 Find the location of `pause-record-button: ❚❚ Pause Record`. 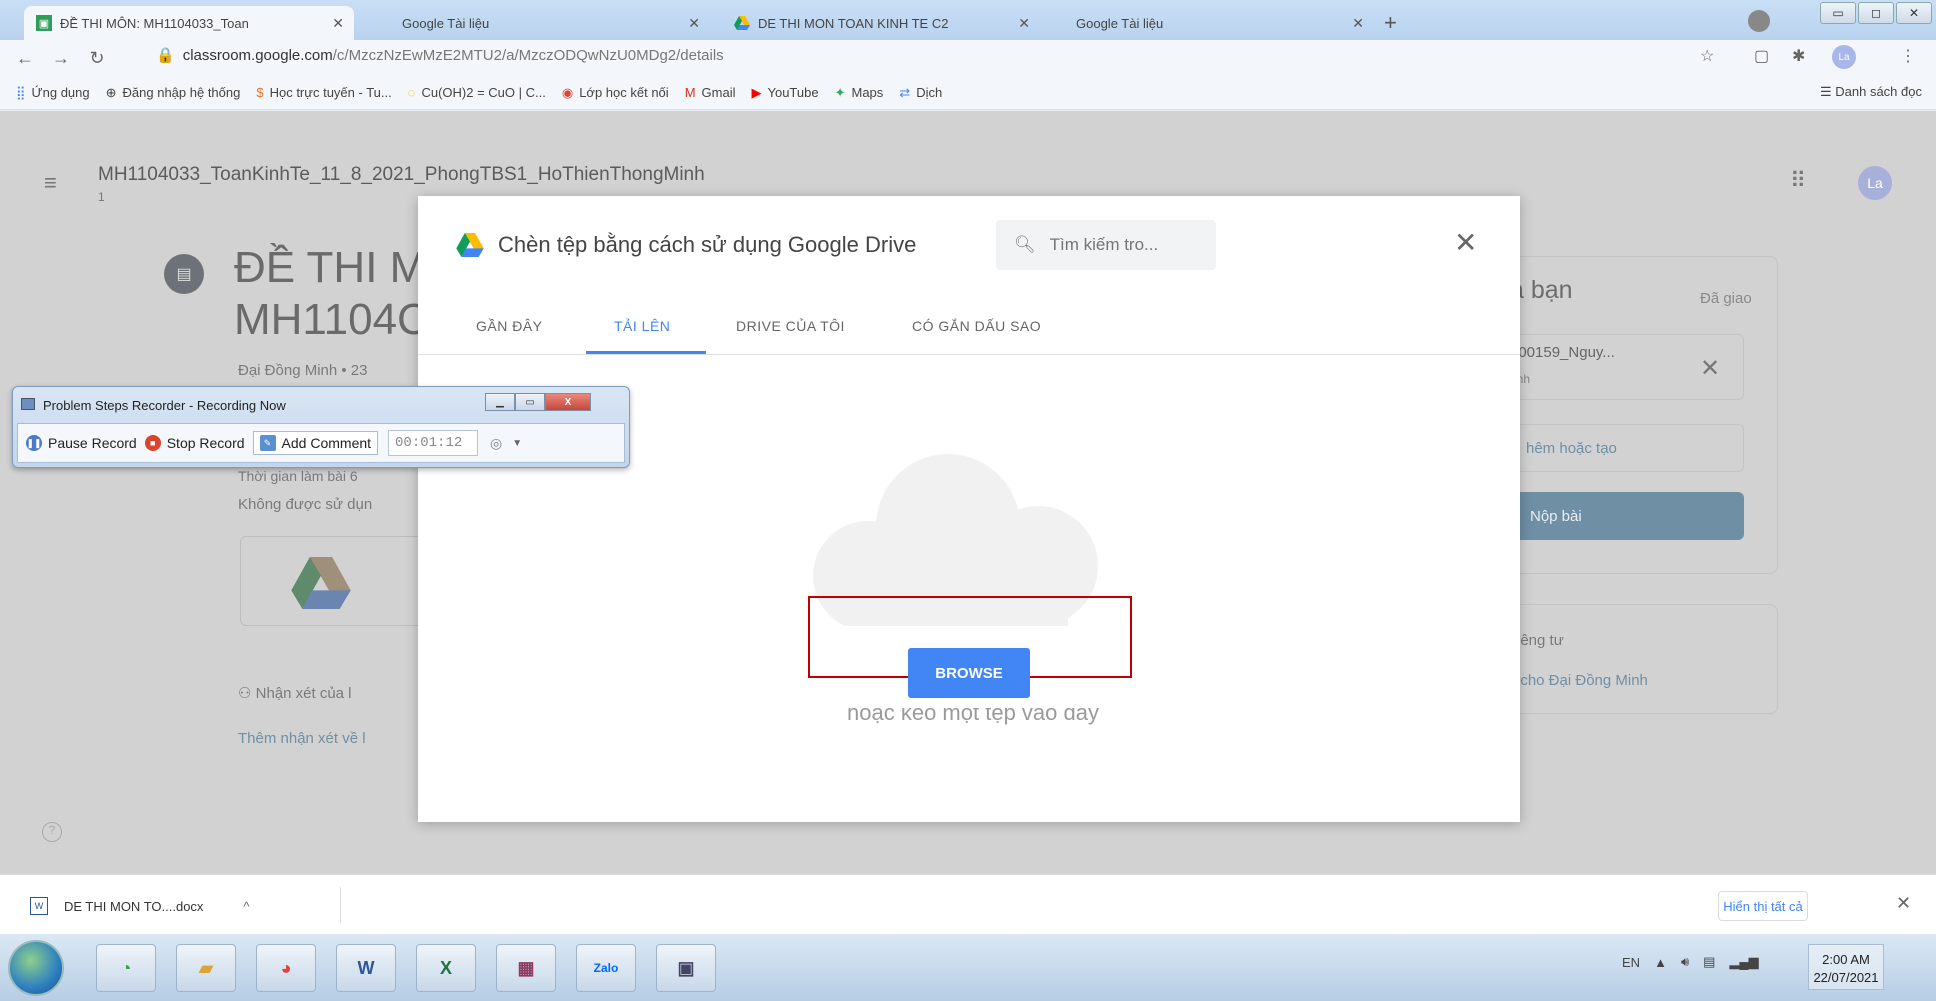

pause-record-button: ❚❚ Pause Record is located at coordinates (81, 443).